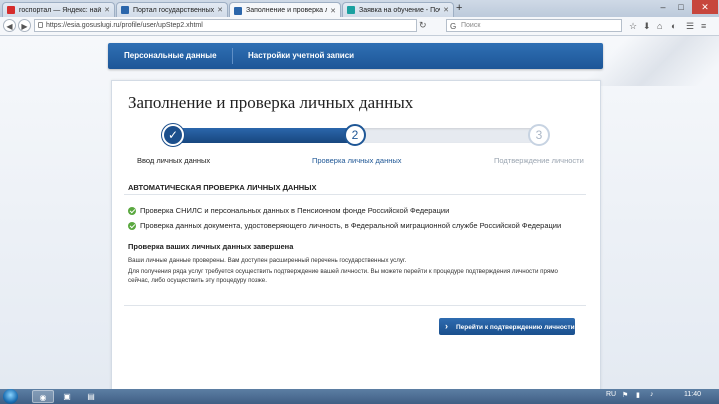 This screenshot has width=719, height=404. I want to click on button-label: Перейти к подтверждению личности, so click(515, 327).